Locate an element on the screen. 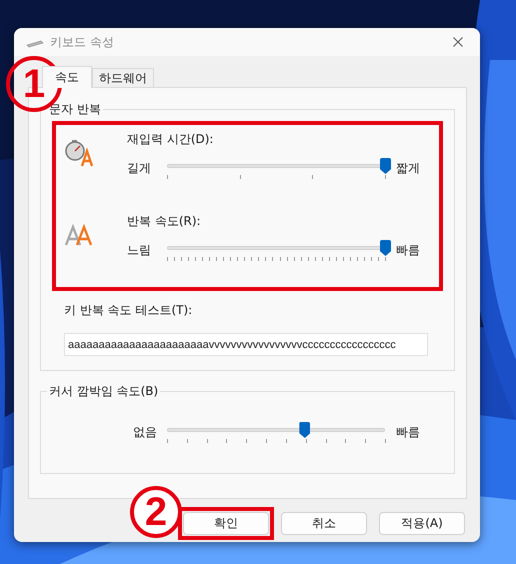  group-title: 커서 깜박임 속도(B) is located at coordinates (103, 391).